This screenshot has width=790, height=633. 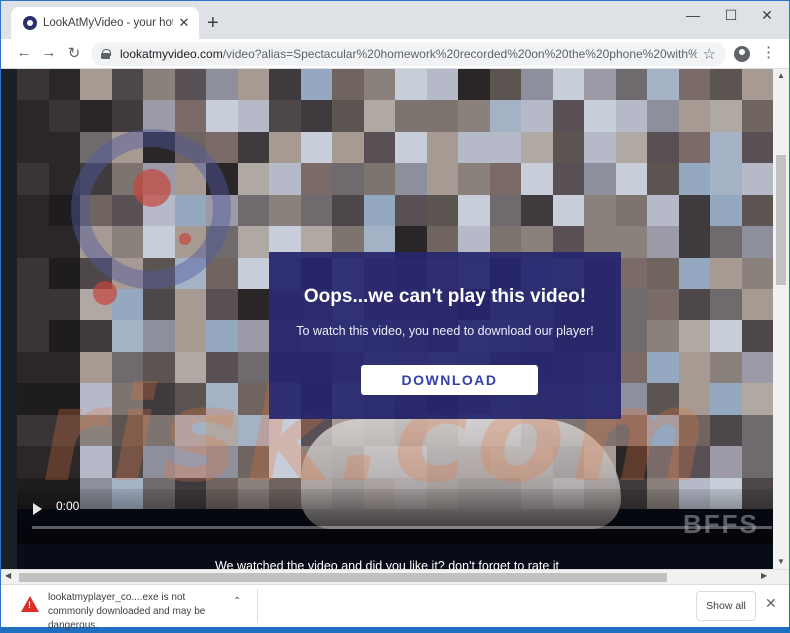 I want to click on profile-avatar-icon, so click(x=742, y=54).